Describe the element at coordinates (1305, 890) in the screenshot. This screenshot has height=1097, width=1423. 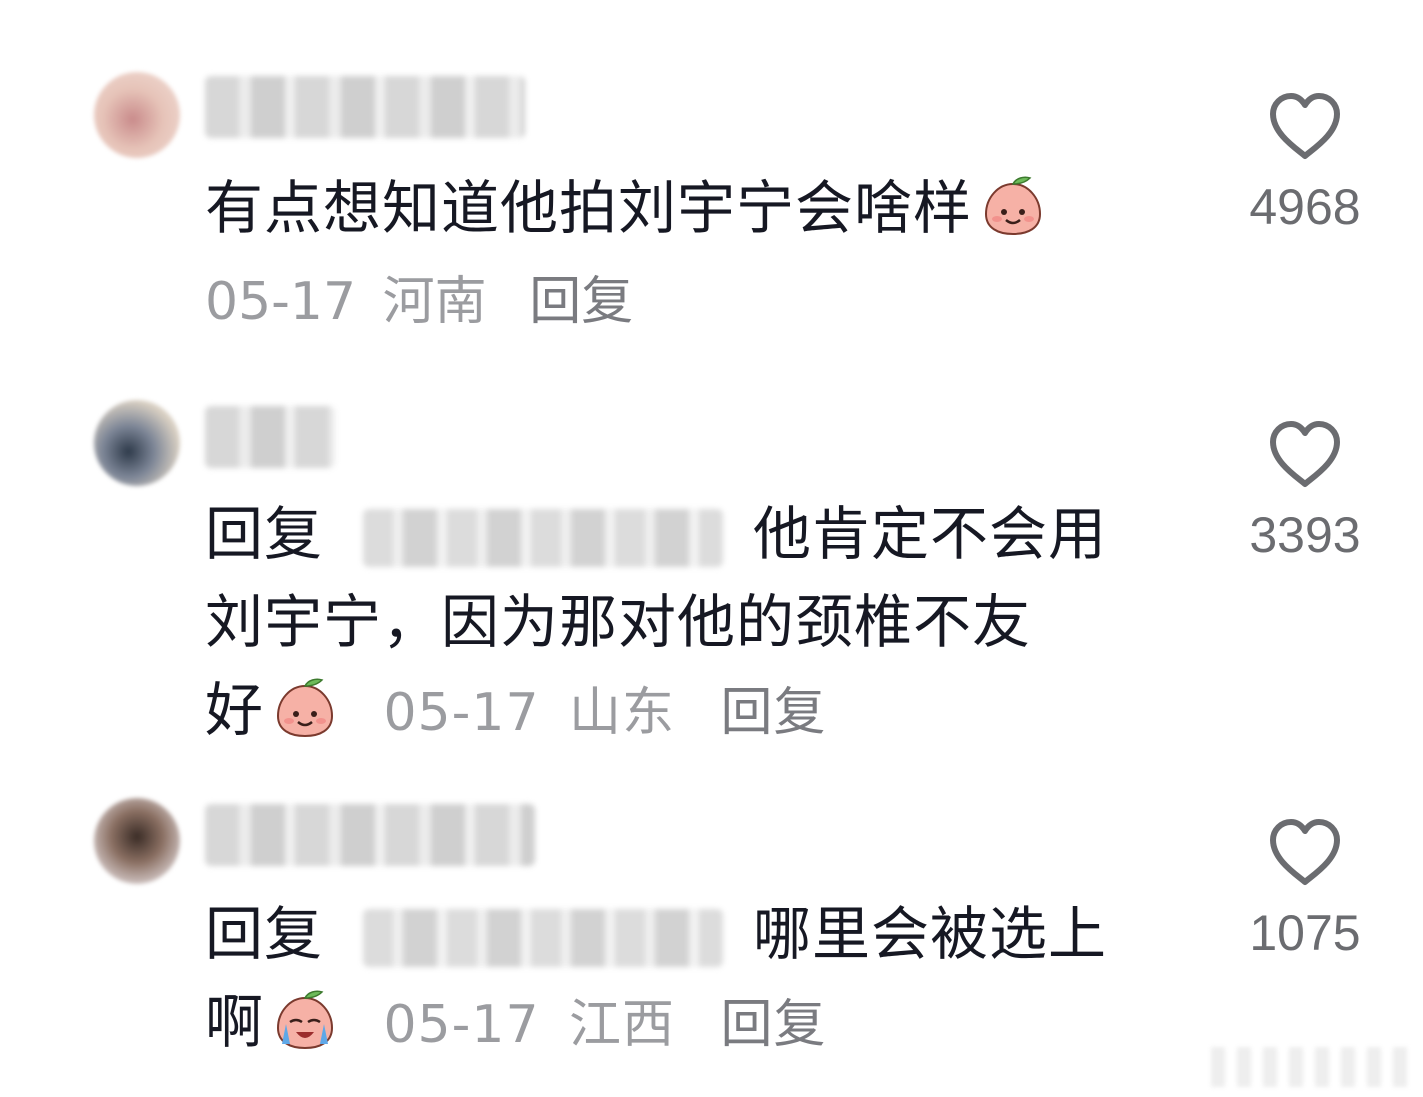
I see `like-button: 1075` at that location.